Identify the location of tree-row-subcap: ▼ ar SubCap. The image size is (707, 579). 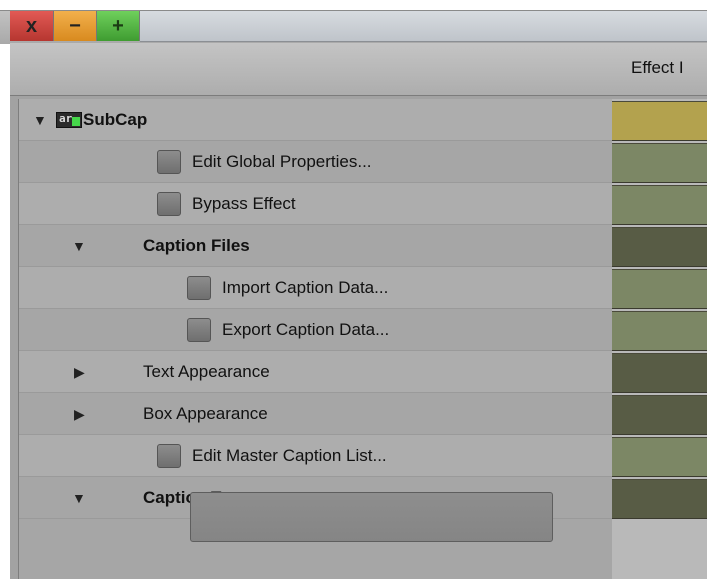
(316, 120).